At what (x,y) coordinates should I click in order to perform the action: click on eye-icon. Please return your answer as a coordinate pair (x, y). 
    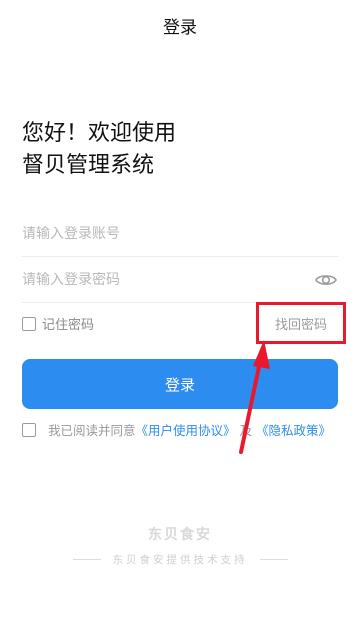
    Looking at the image, I should click on (326, 280).